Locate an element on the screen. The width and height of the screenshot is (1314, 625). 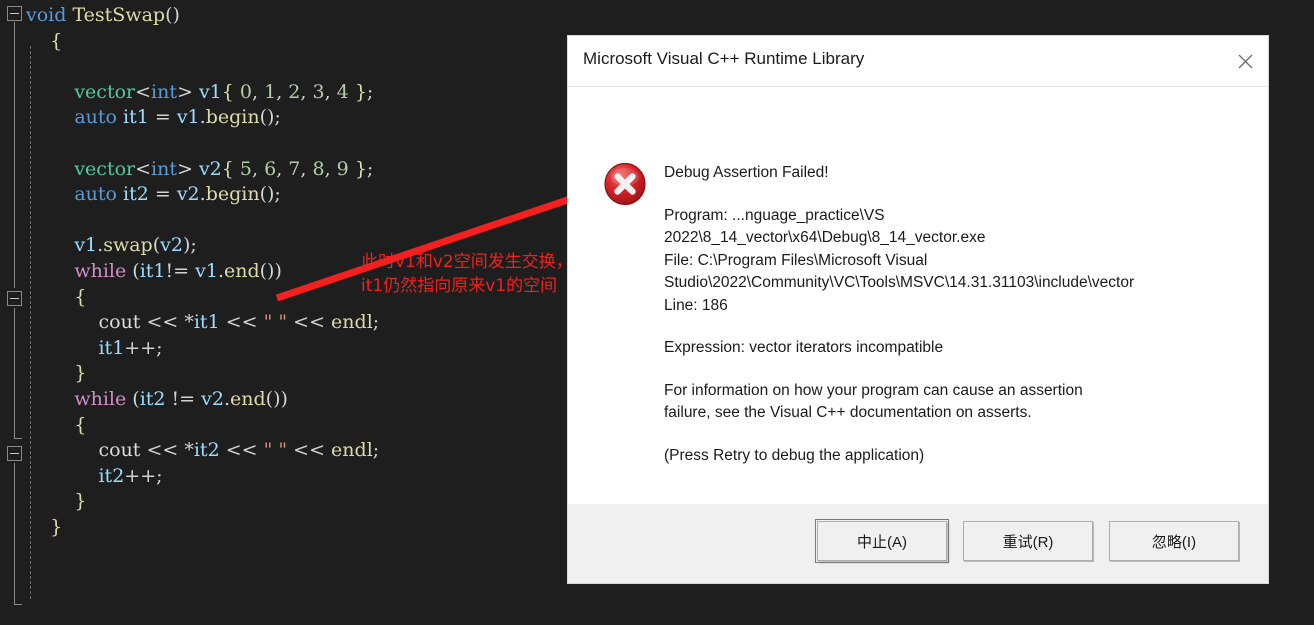
fold-line-function is located at coordinates (14, 155).